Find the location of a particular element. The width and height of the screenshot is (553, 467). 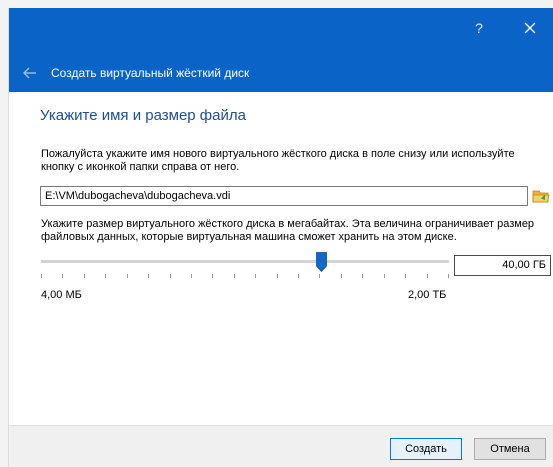

max-size-label: 2,00 ТБ is located at coordinates (427, 295).